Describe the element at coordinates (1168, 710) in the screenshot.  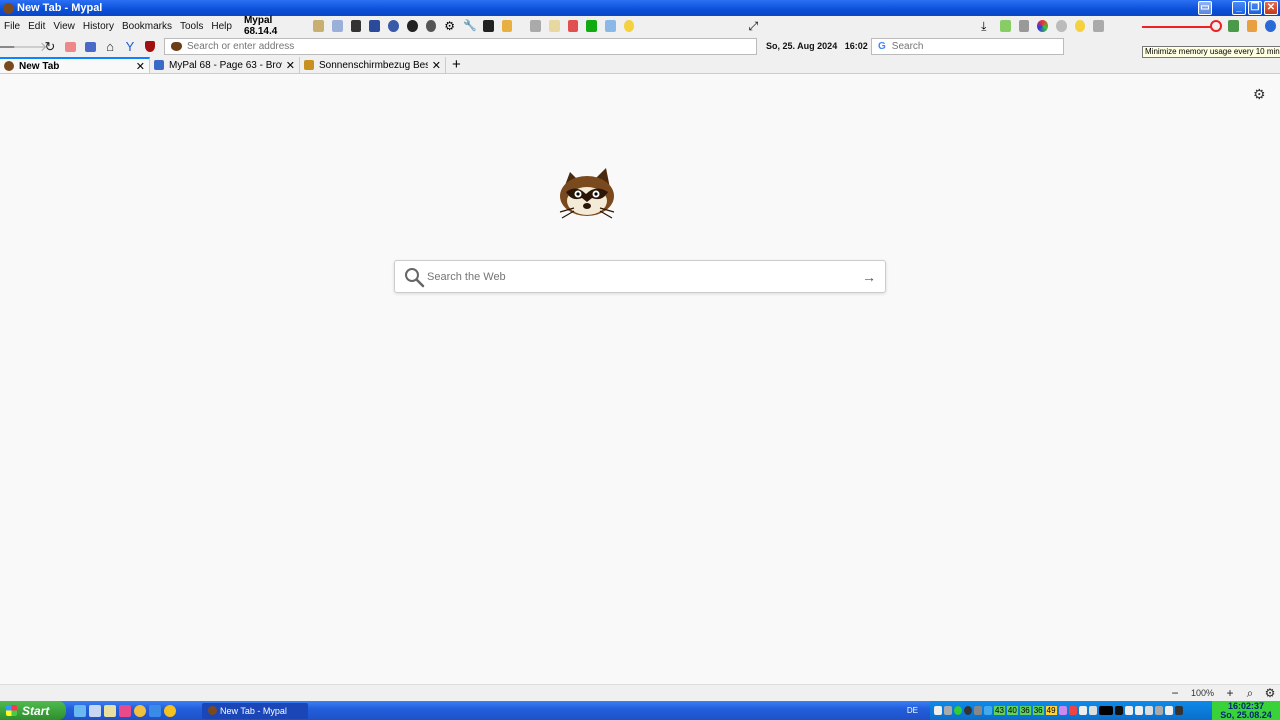
I see `tray-icon-k` at that location.